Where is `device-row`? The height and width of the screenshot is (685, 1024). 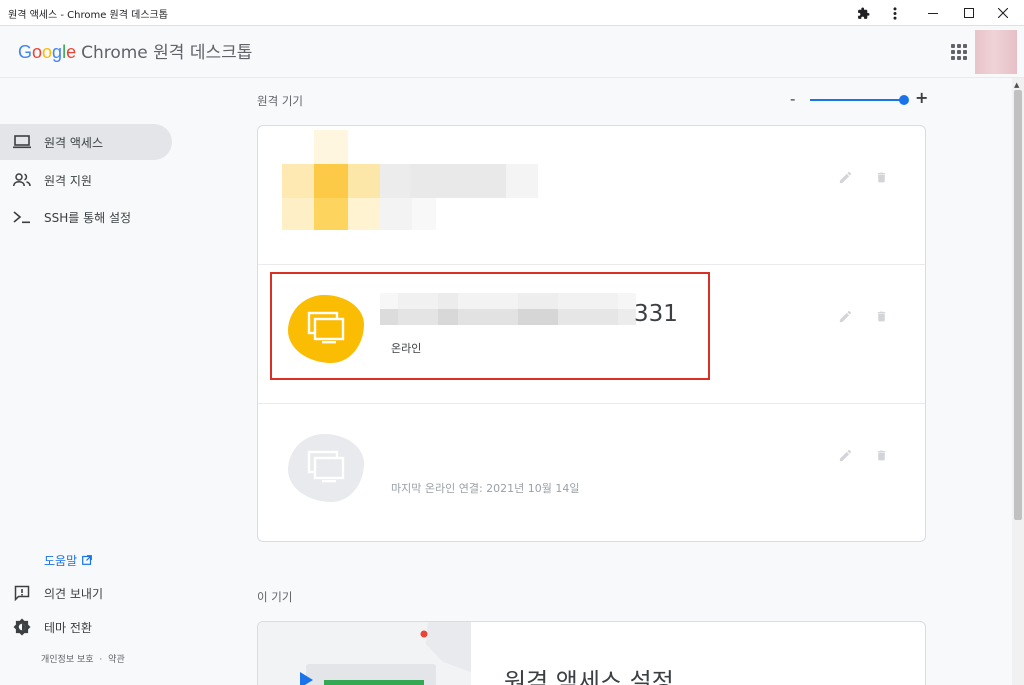 device-row is located at coordinates (591, 195).